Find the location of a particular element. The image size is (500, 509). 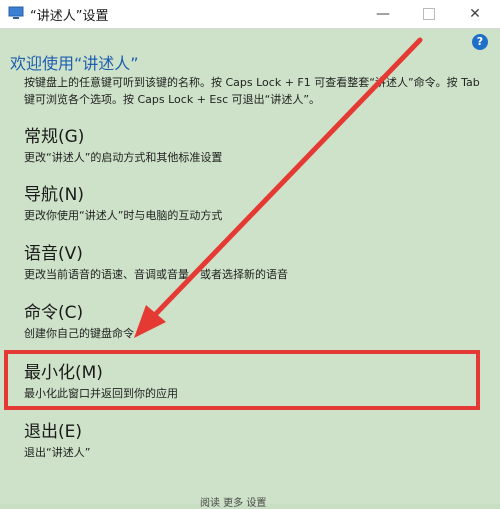

close-button: ✕ is located at coordinates (475, 14).